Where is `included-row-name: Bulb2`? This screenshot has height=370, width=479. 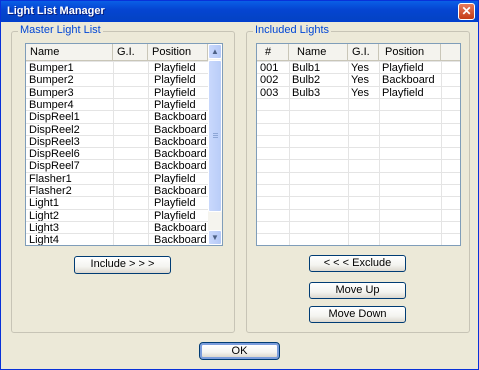
included-row-name: Bulb2 is located at coordinates (306, 80).